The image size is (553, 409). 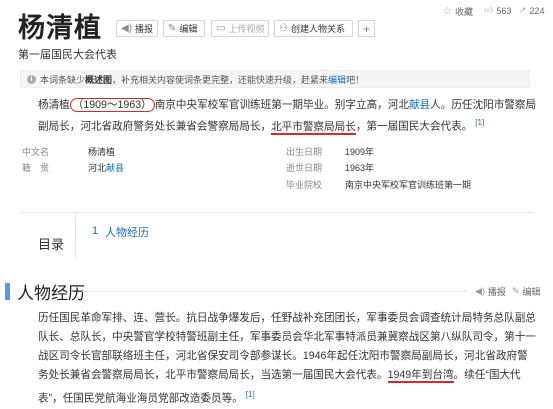 I want to click on plus-icon: +, so click(x=366, y=28).